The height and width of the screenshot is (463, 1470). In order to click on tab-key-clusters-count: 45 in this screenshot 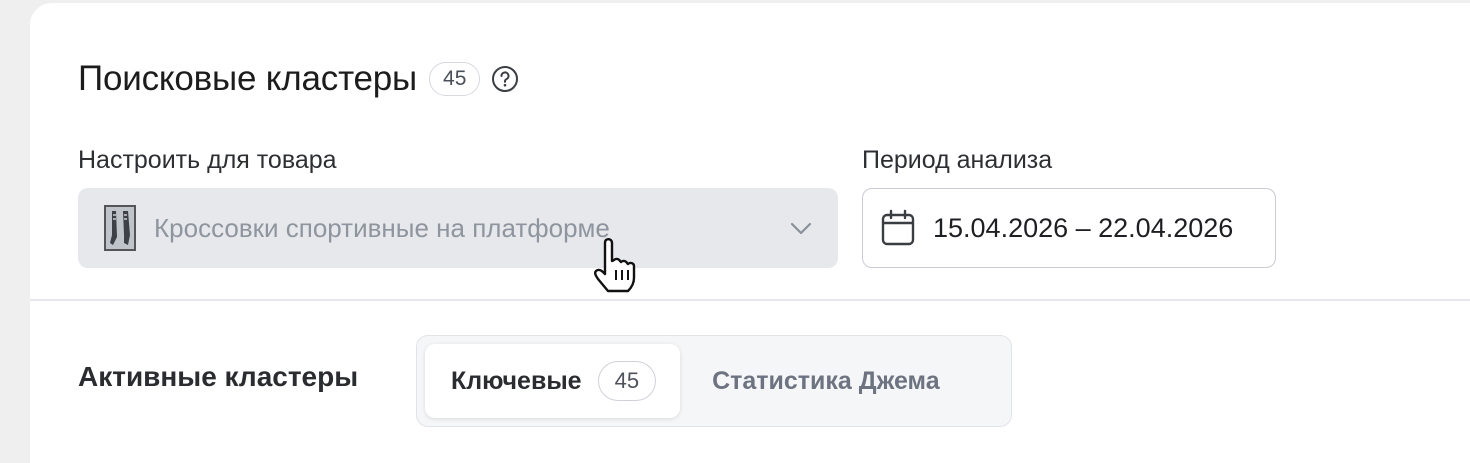, I will do `click(627, 381)`.